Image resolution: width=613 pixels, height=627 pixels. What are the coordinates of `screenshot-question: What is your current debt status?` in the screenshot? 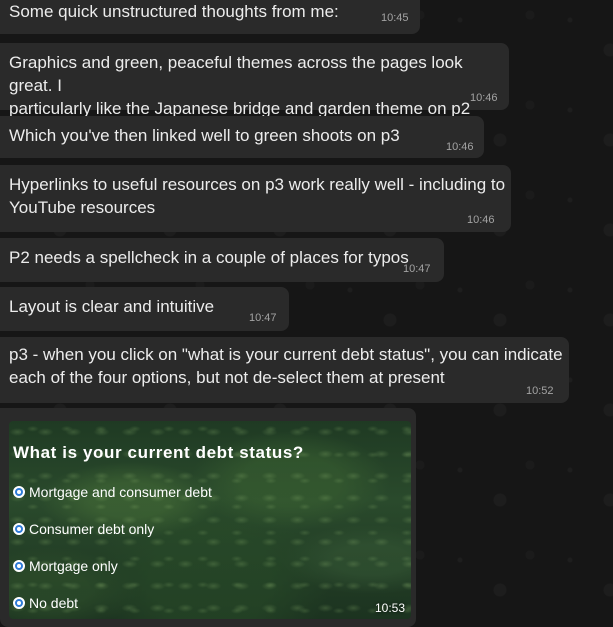 It's located at (158, 452).